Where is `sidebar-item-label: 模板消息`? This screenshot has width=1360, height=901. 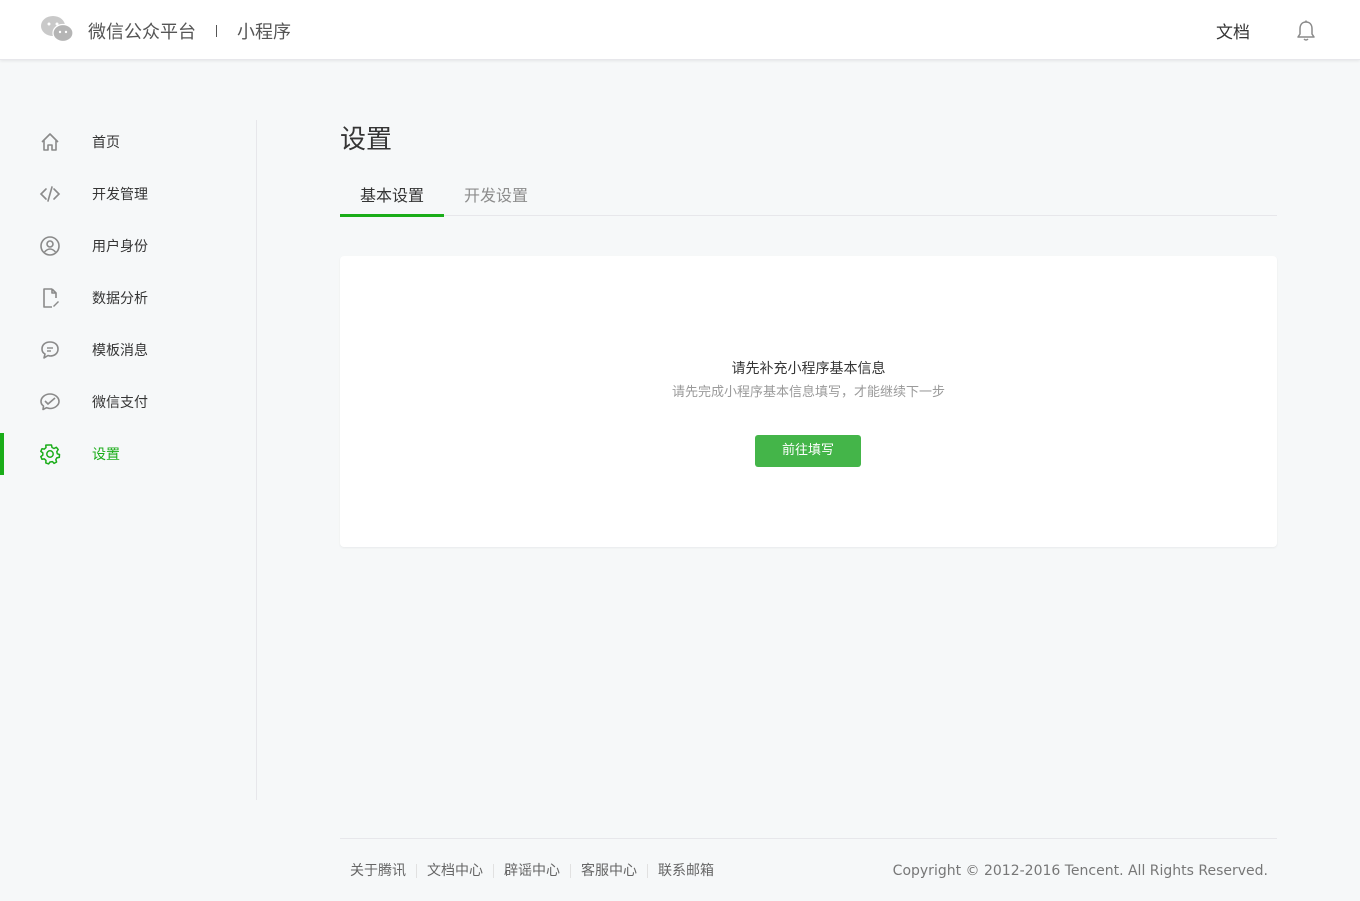
sidebar-item-label: 模板消息 is located at coordinates (120, 351).